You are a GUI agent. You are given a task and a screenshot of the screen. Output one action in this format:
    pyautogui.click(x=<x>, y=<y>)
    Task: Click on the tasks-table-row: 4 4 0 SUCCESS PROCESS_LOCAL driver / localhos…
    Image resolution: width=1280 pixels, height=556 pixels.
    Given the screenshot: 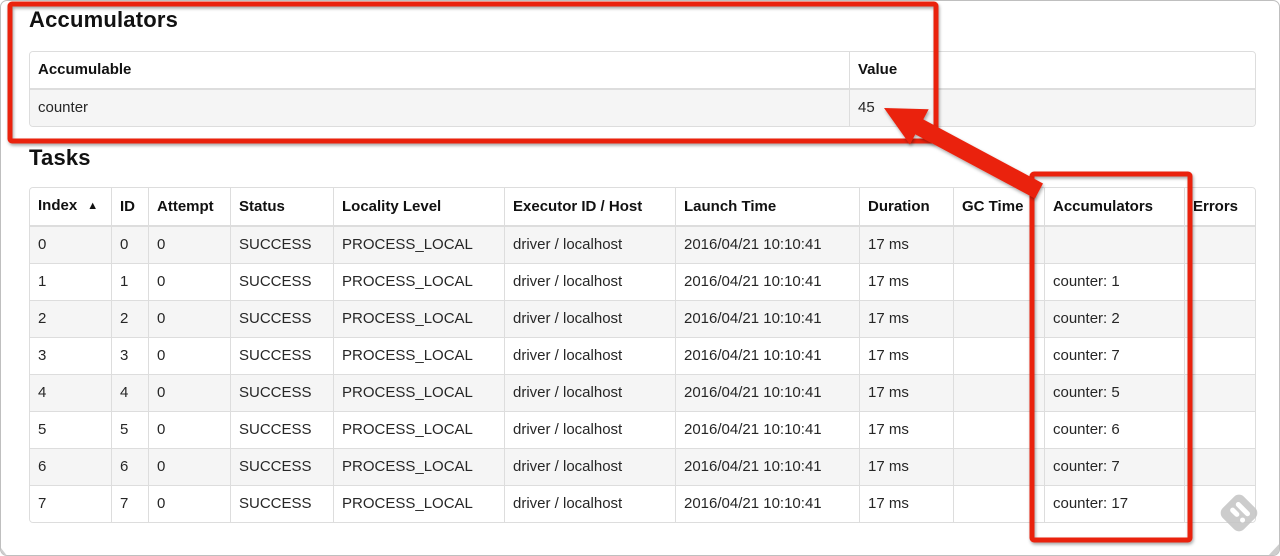 What is the action you would take?
    pyautogui.click(x=642, y=393)
    